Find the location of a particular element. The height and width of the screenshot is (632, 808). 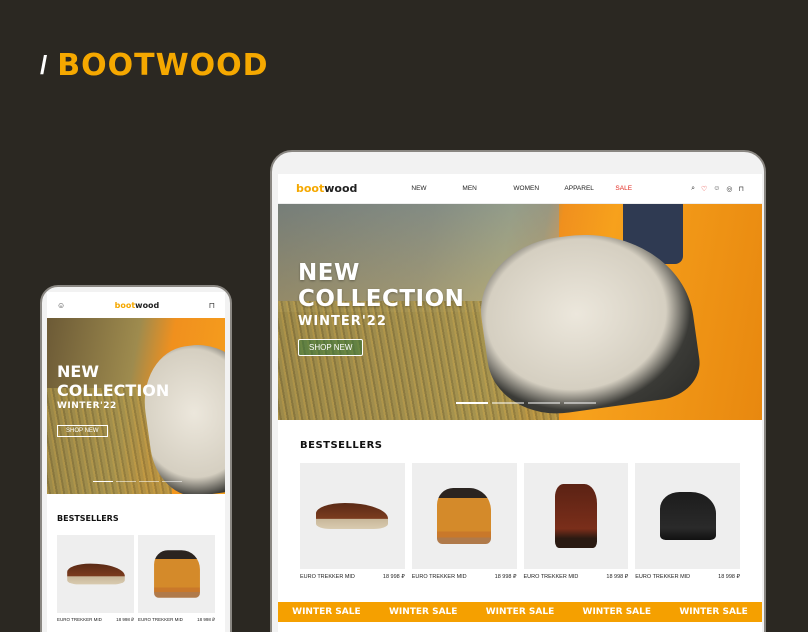

brand-slash: / is located at coordinates (44, 65).